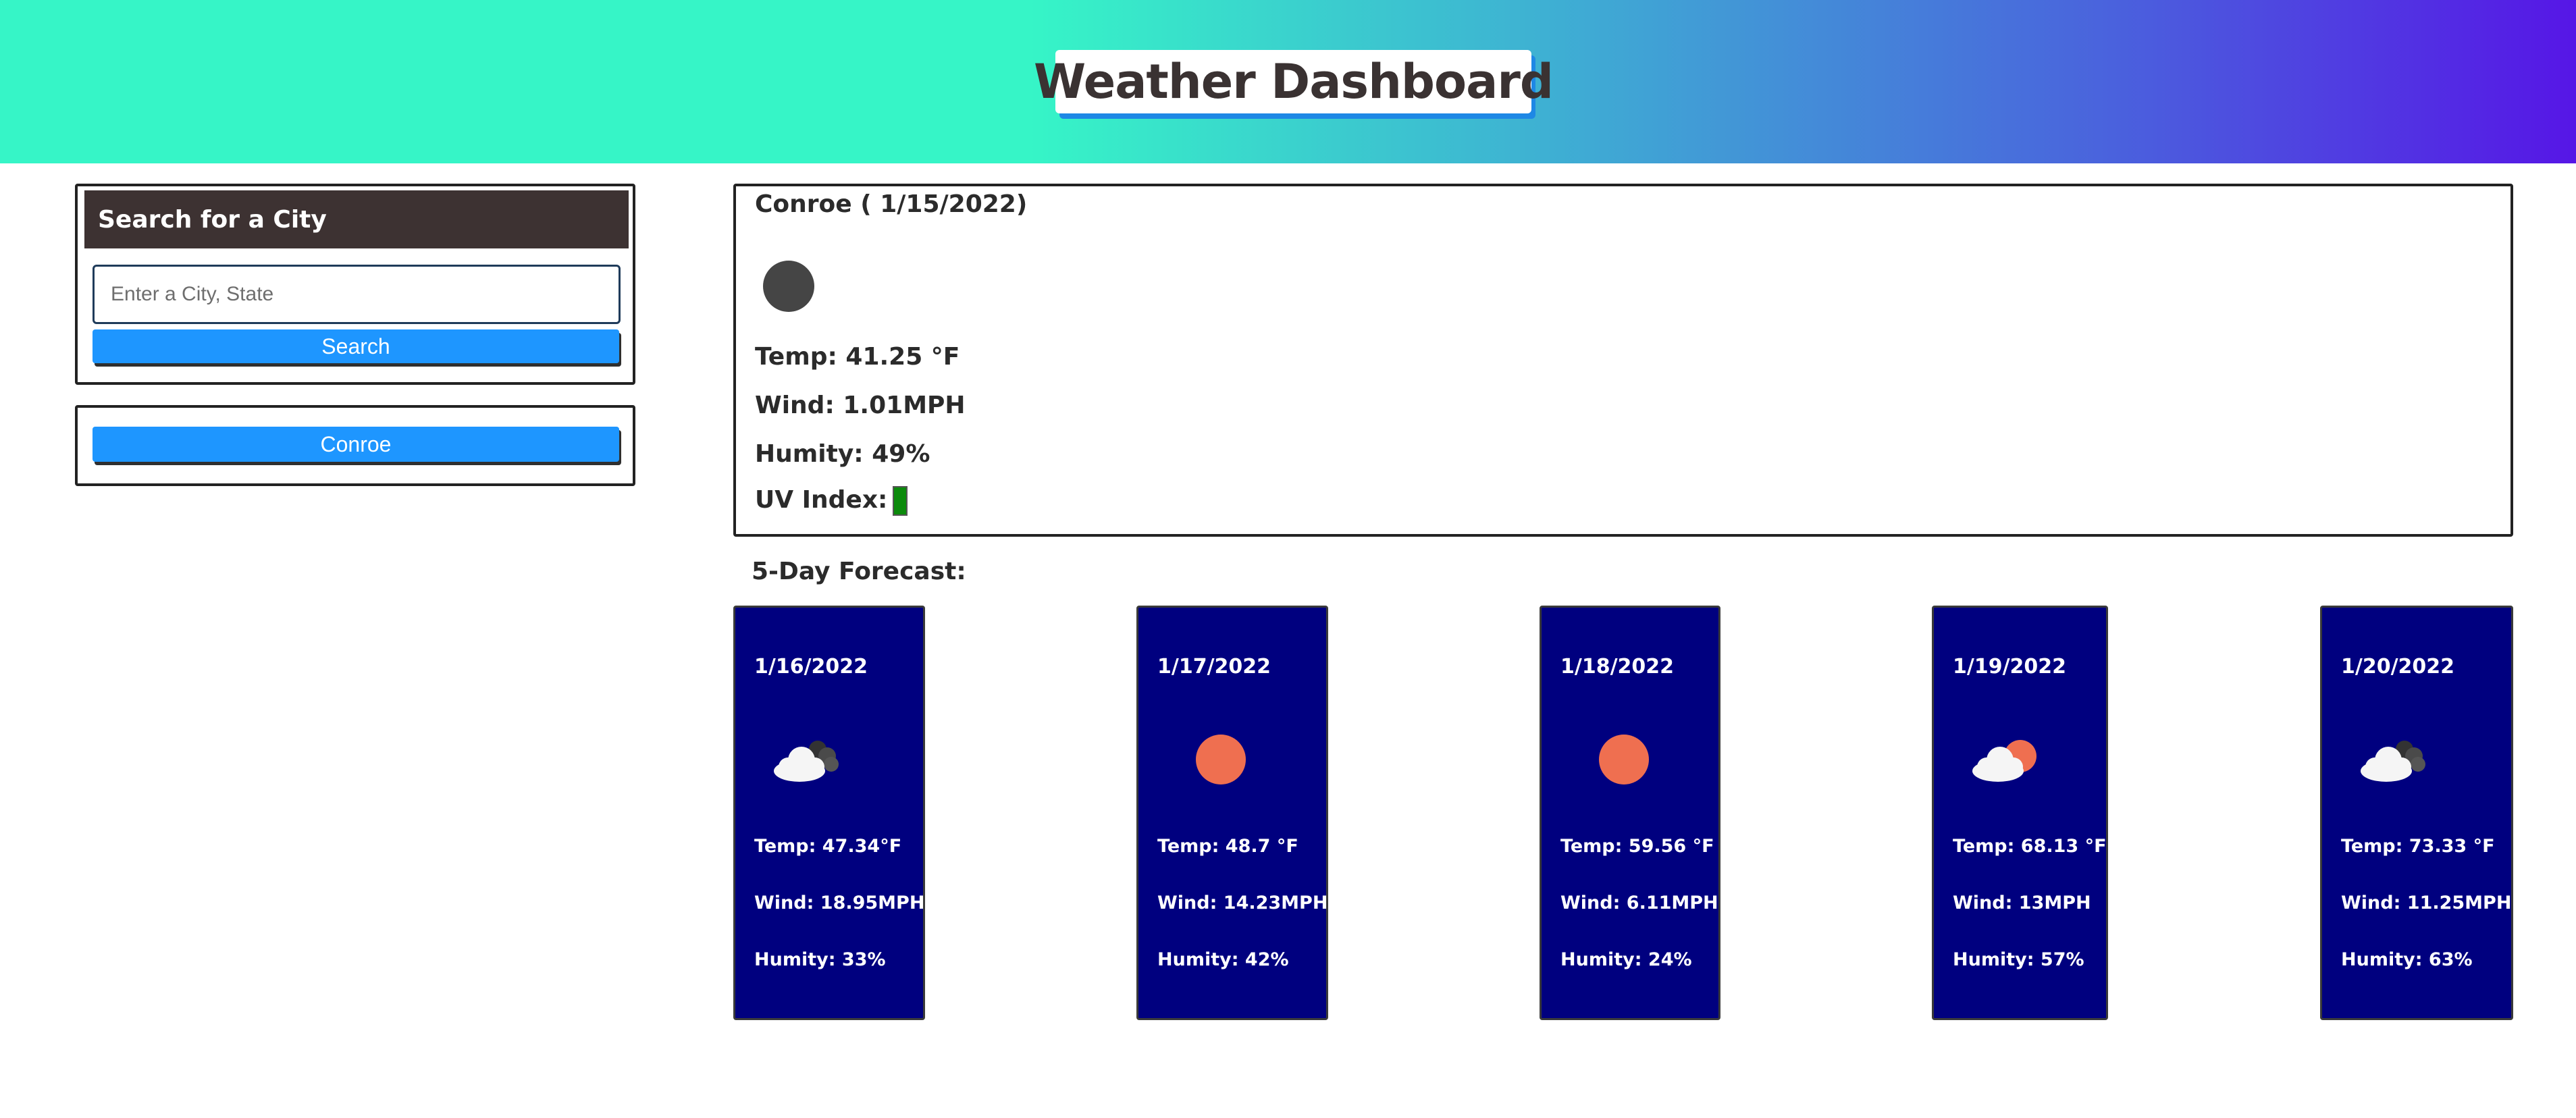  Describe the element at coordinates (891, 204) in the screenshot. I see `current-city-date: Conroe ( 1/15/2022)` at that location.